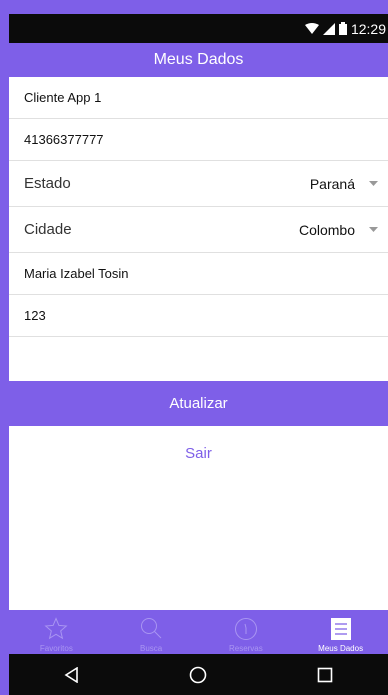  I want to click on page-title: Meus Dados, so click(198, 59).